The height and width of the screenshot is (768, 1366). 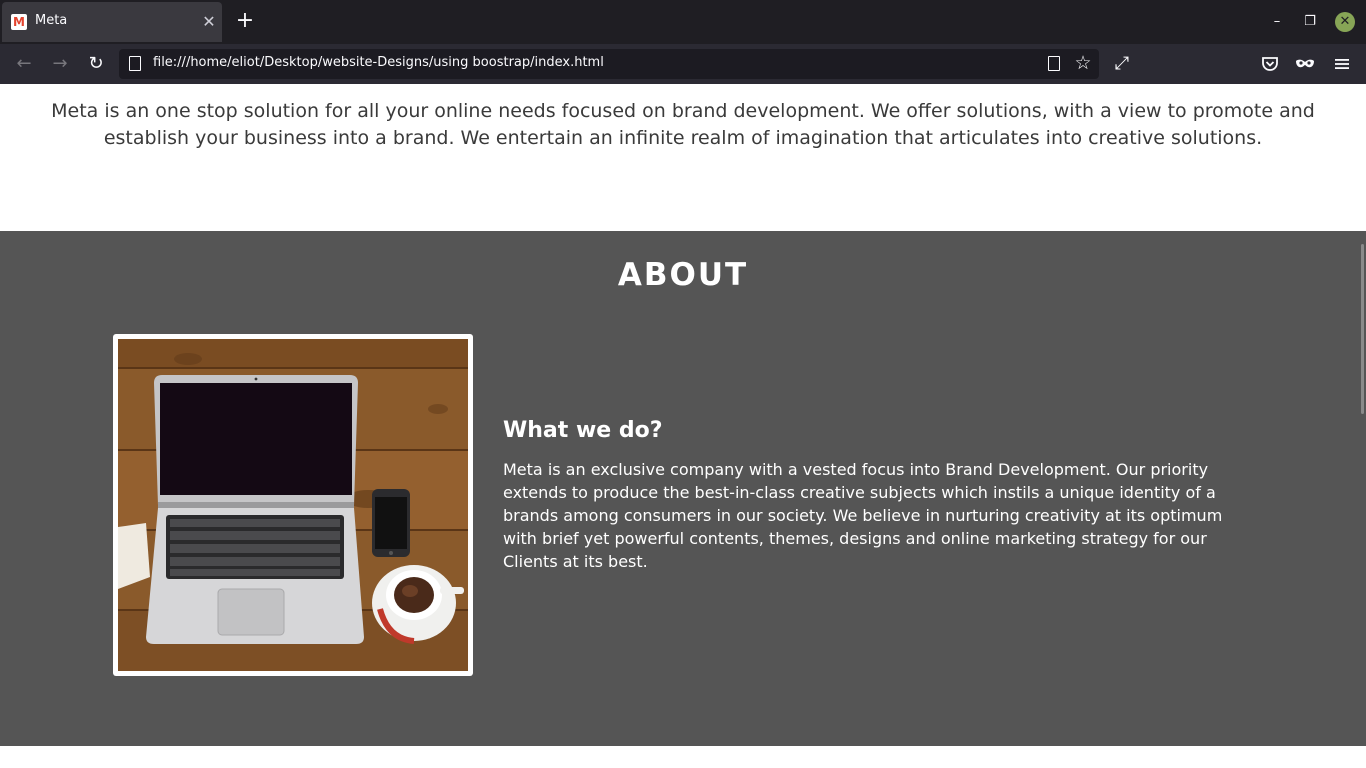 What do you see at coordinates (1270, 64) in the screenshot?
I see `pocket-icon` at bounding box center [1270, 64].